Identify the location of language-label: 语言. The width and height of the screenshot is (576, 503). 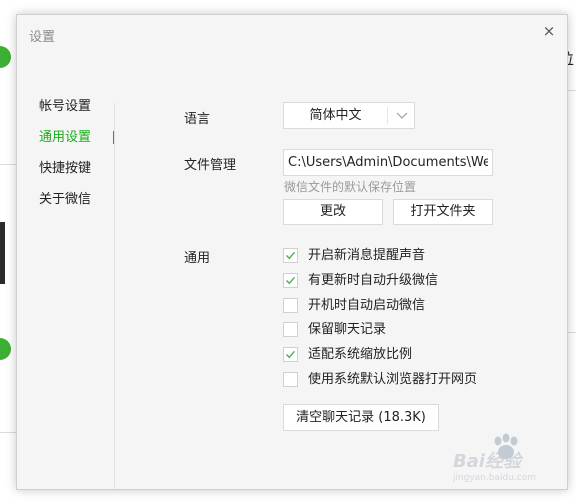
(197, 119).